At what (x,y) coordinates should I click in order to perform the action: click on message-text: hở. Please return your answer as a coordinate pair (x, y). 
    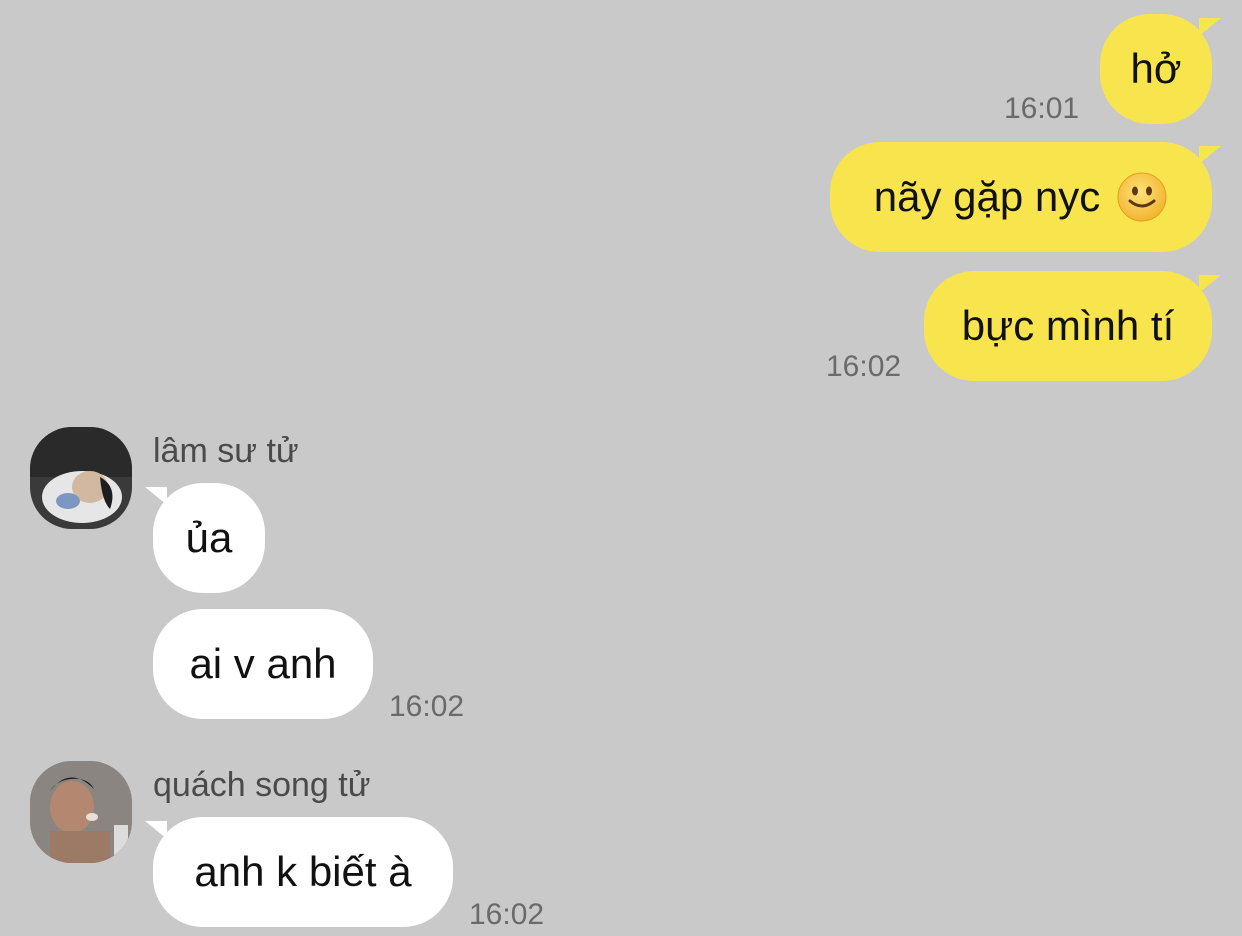
    Looking at the image, I should click on (1156, 68).